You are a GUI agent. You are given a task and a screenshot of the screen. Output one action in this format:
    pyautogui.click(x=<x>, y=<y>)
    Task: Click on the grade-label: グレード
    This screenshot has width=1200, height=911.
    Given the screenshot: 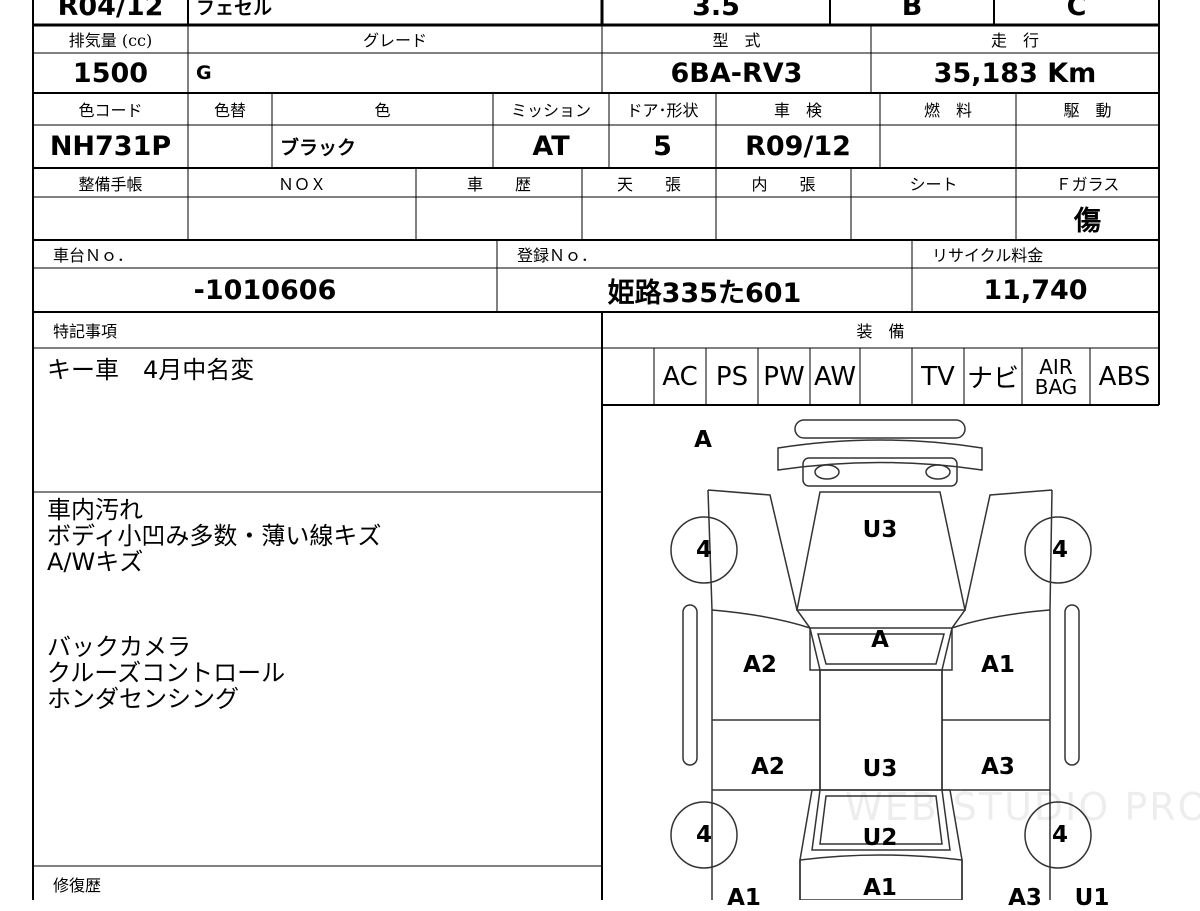 What is the action you would take?
    pyautogui.click(x=394, y=40)
    